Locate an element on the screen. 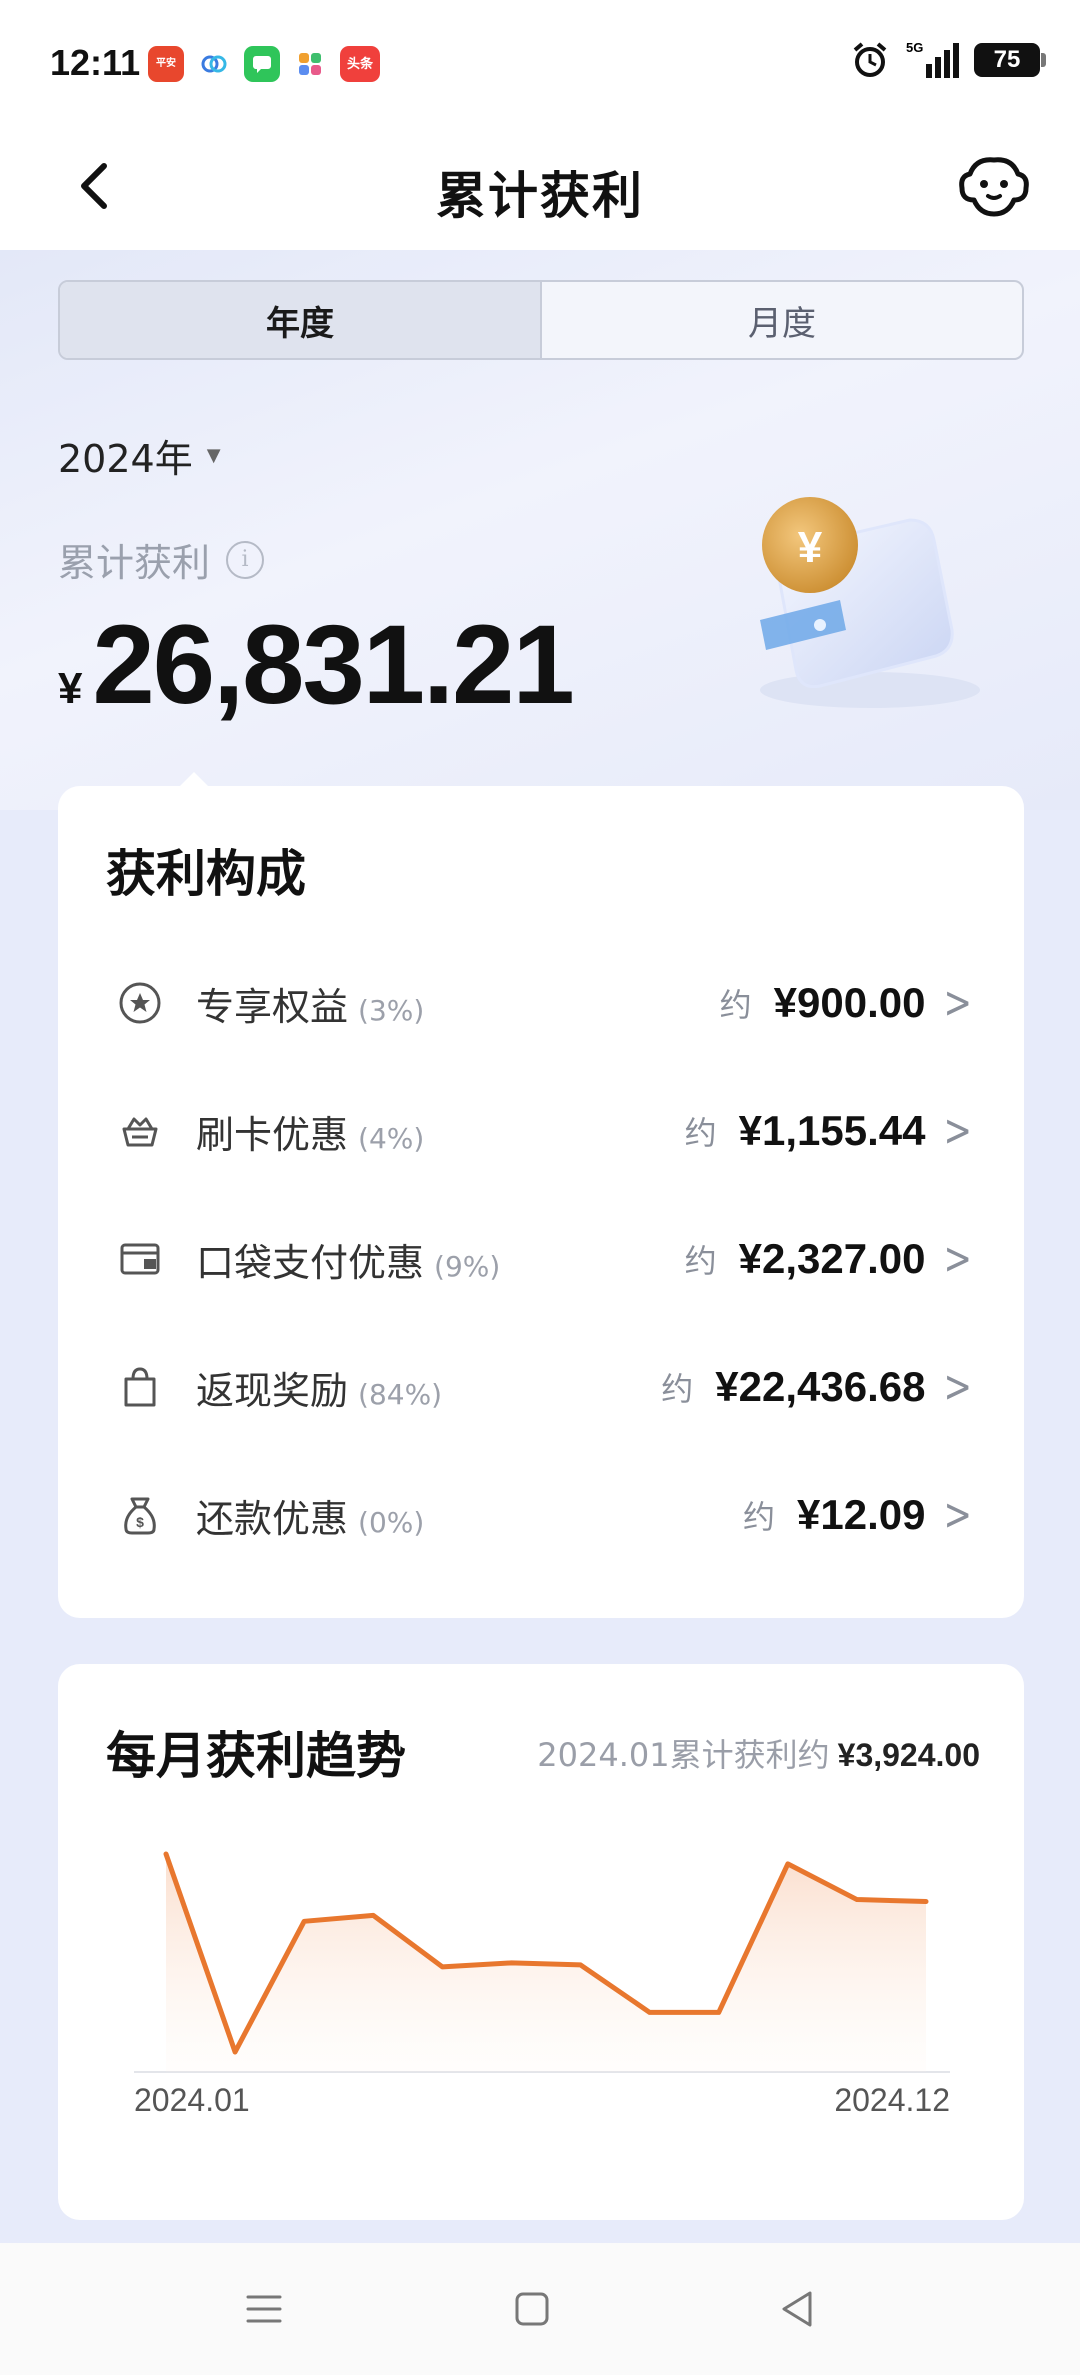  signal-icon: 5G is located at coordinates (932, 59).